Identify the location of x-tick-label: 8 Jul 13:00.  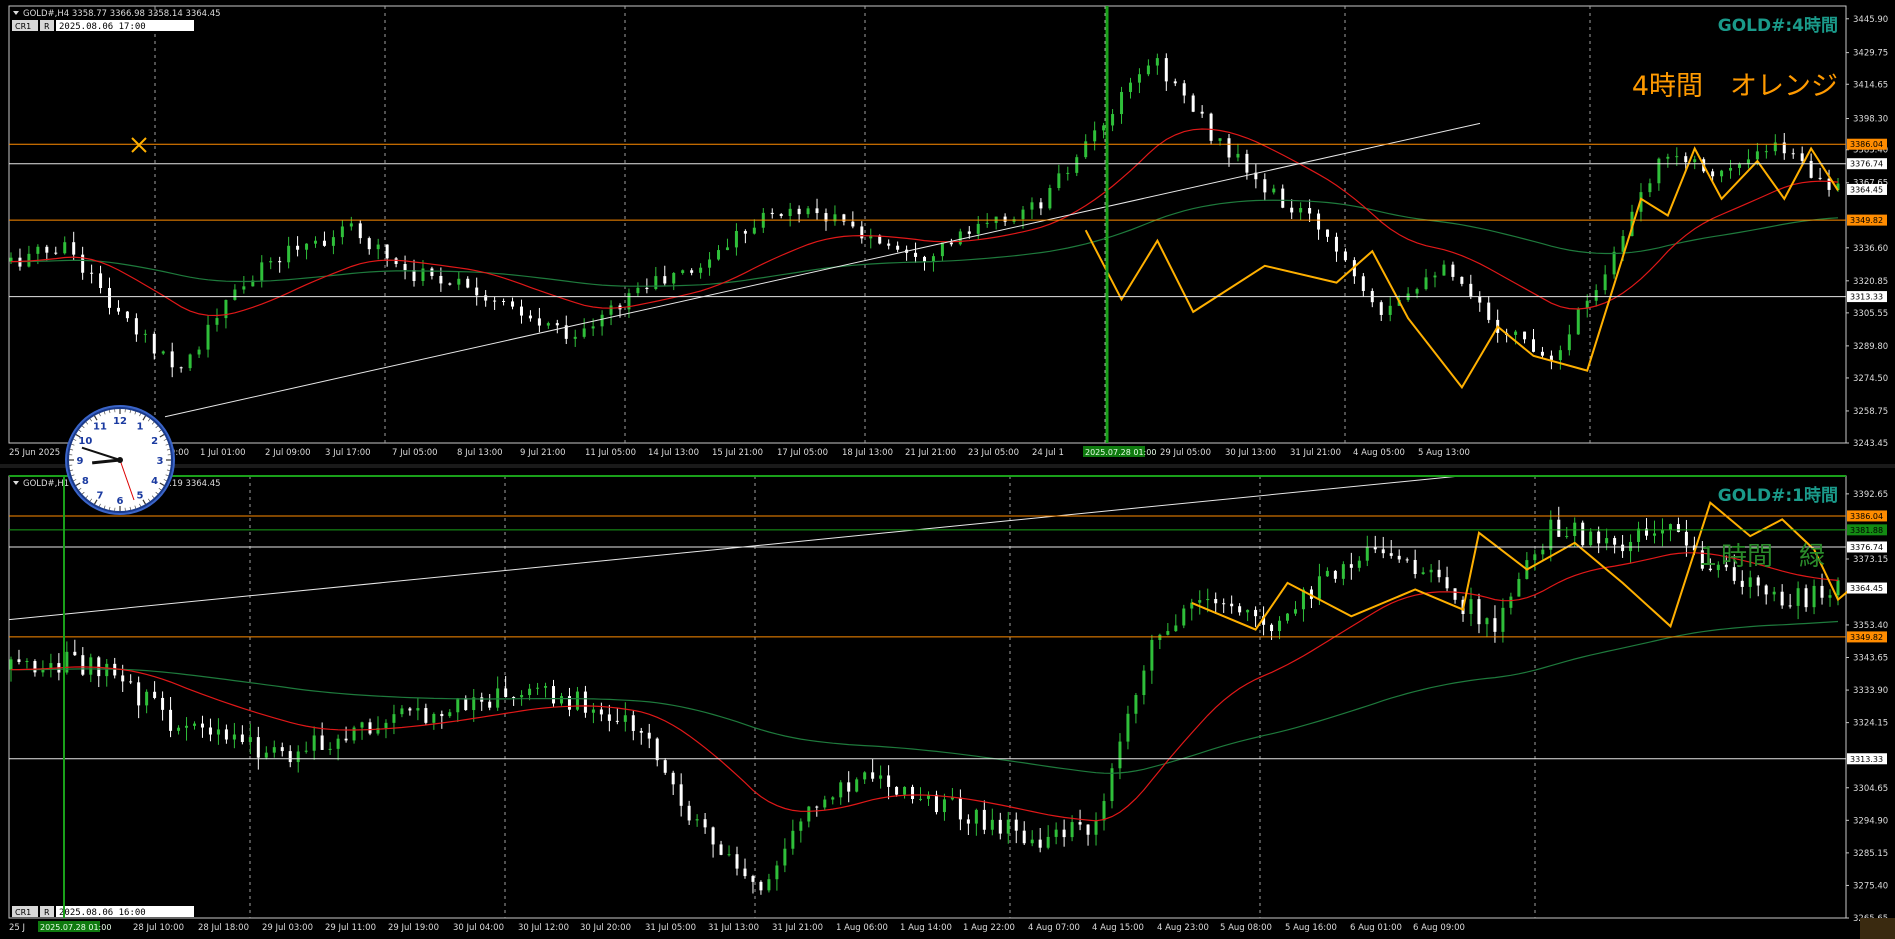
(480, 453).